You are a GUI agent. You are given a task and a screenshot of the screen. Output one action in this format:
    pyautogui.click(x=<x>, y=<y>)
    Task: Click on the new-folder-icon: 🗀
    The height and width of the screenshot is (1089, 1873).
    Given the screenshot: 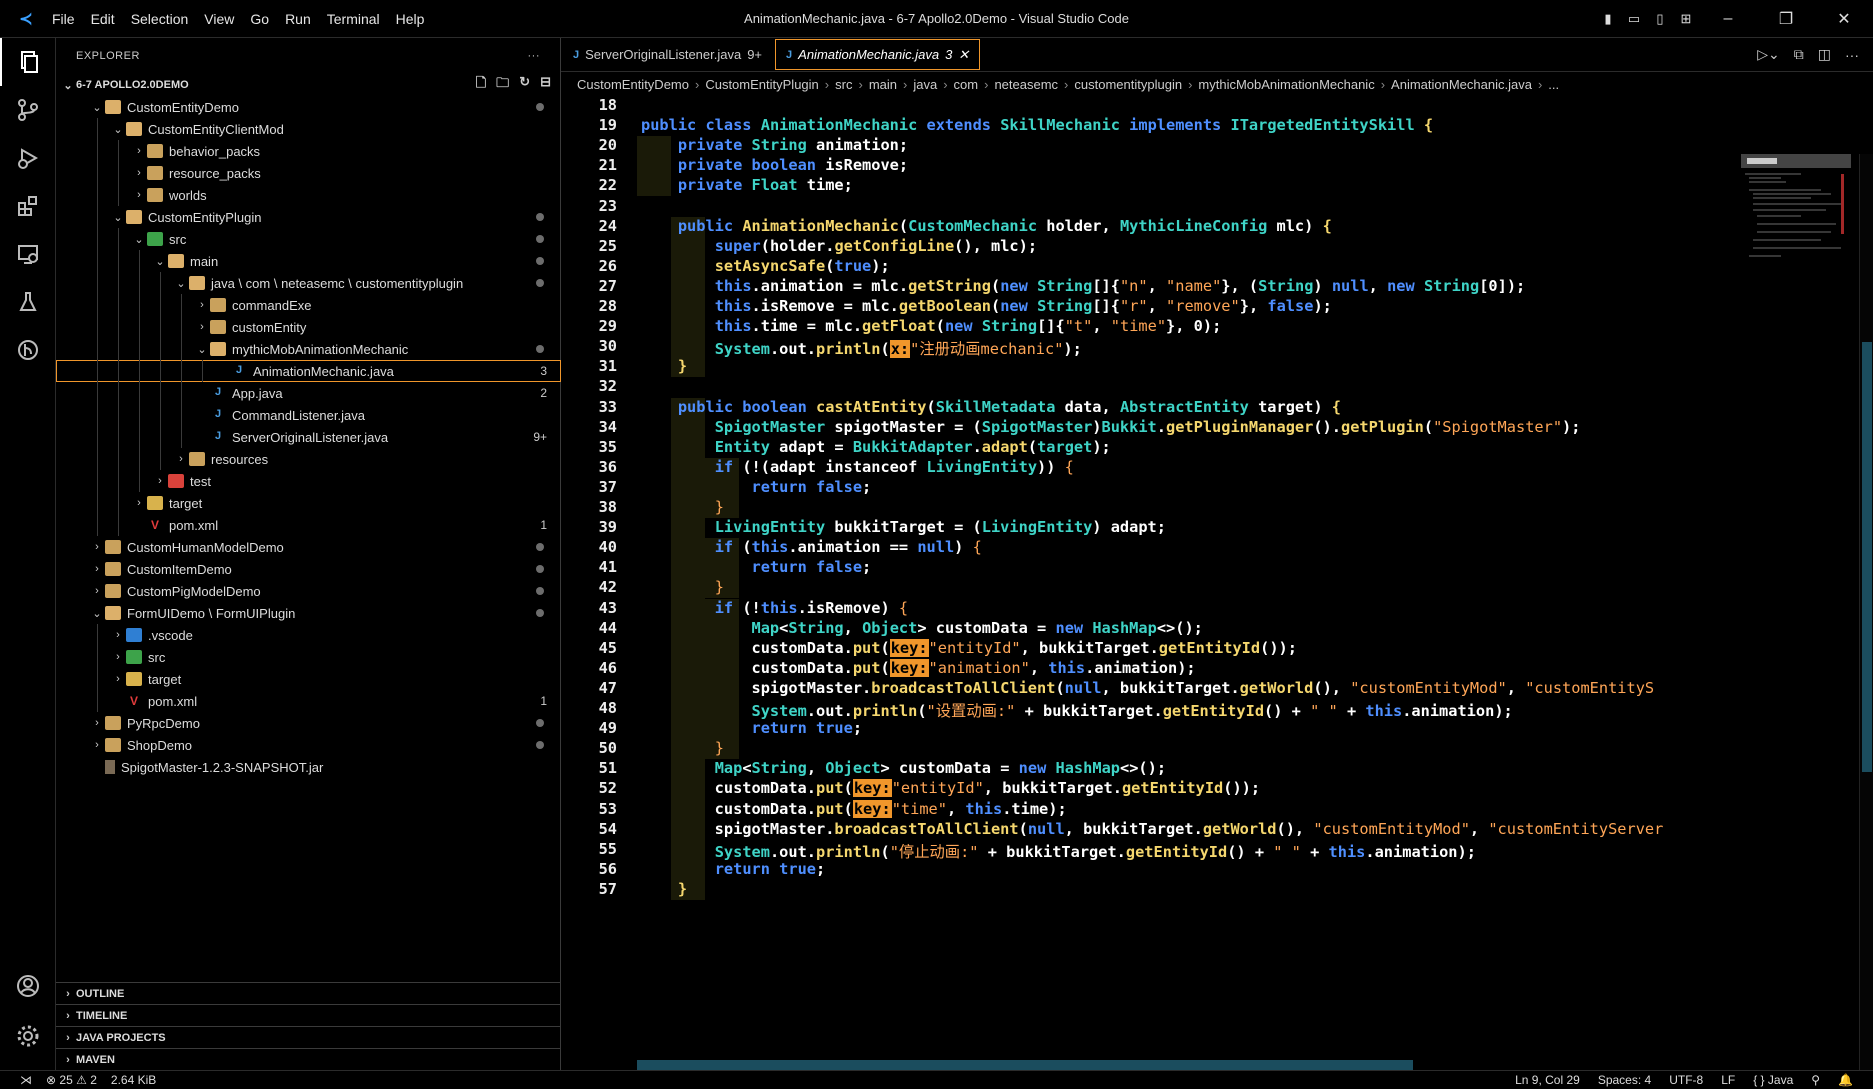 What is the action you would take?
    pyautogui.click(x=502, y=85)
    